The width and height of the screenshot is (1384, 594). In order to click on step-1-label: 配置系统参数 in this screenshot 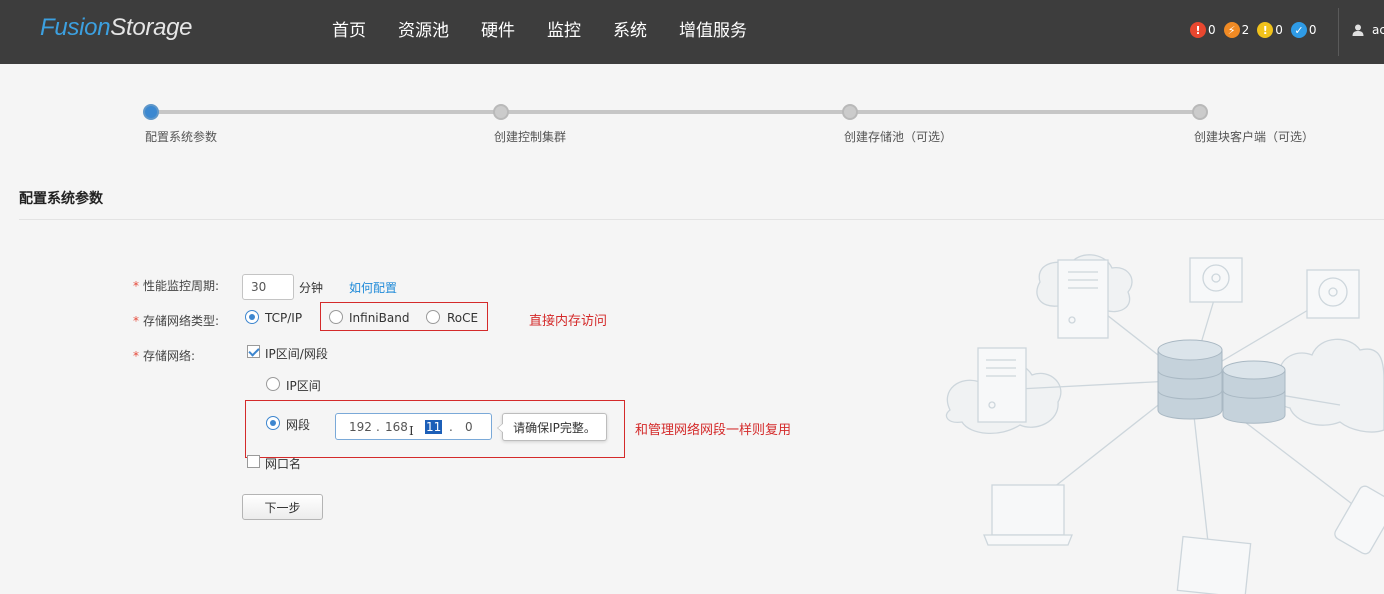, I will do `click(181, 137)`.